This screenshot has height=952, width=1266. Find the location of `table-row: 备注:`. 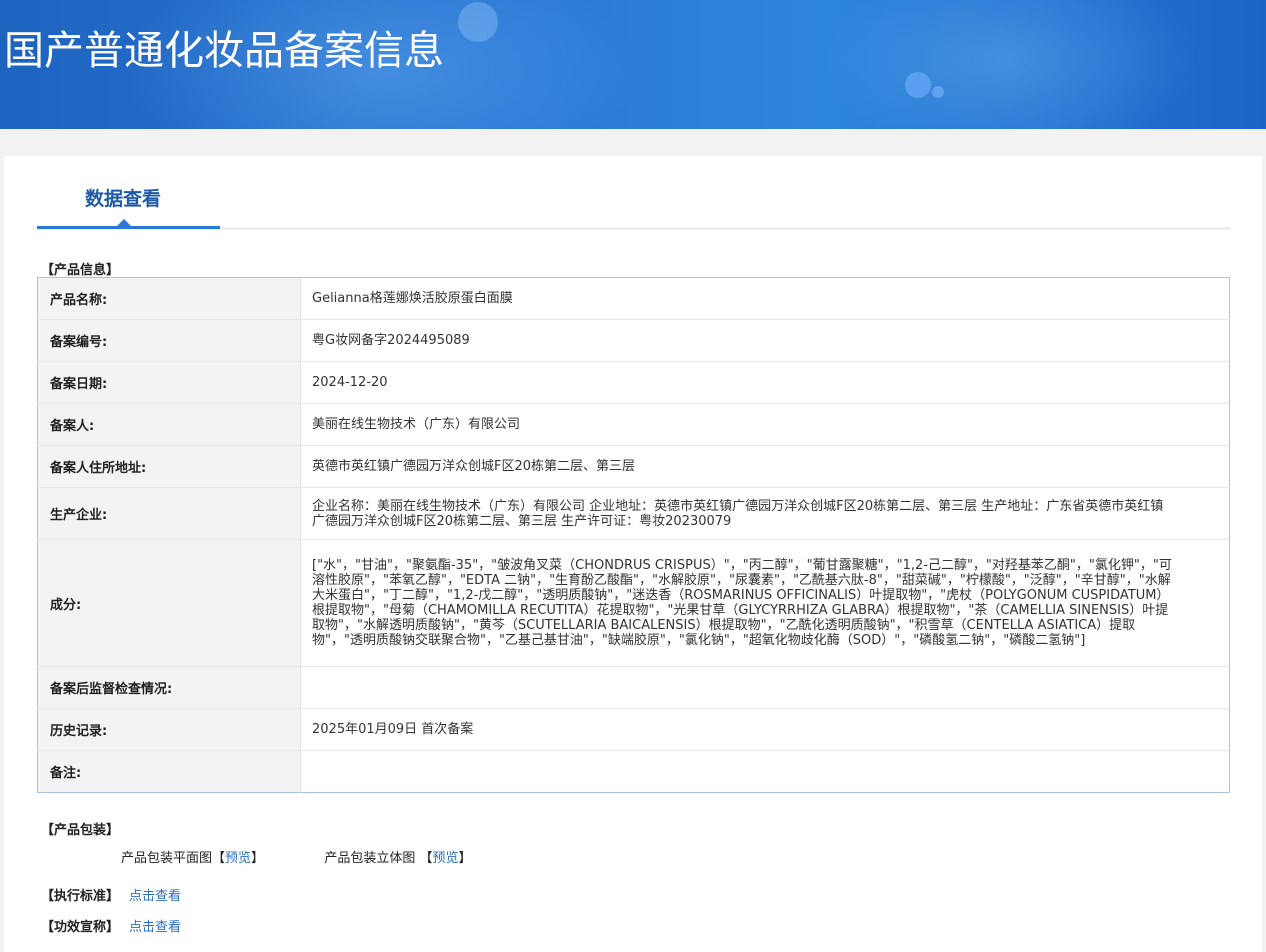

table-row: 备注: is located at coordinates (633, 771).